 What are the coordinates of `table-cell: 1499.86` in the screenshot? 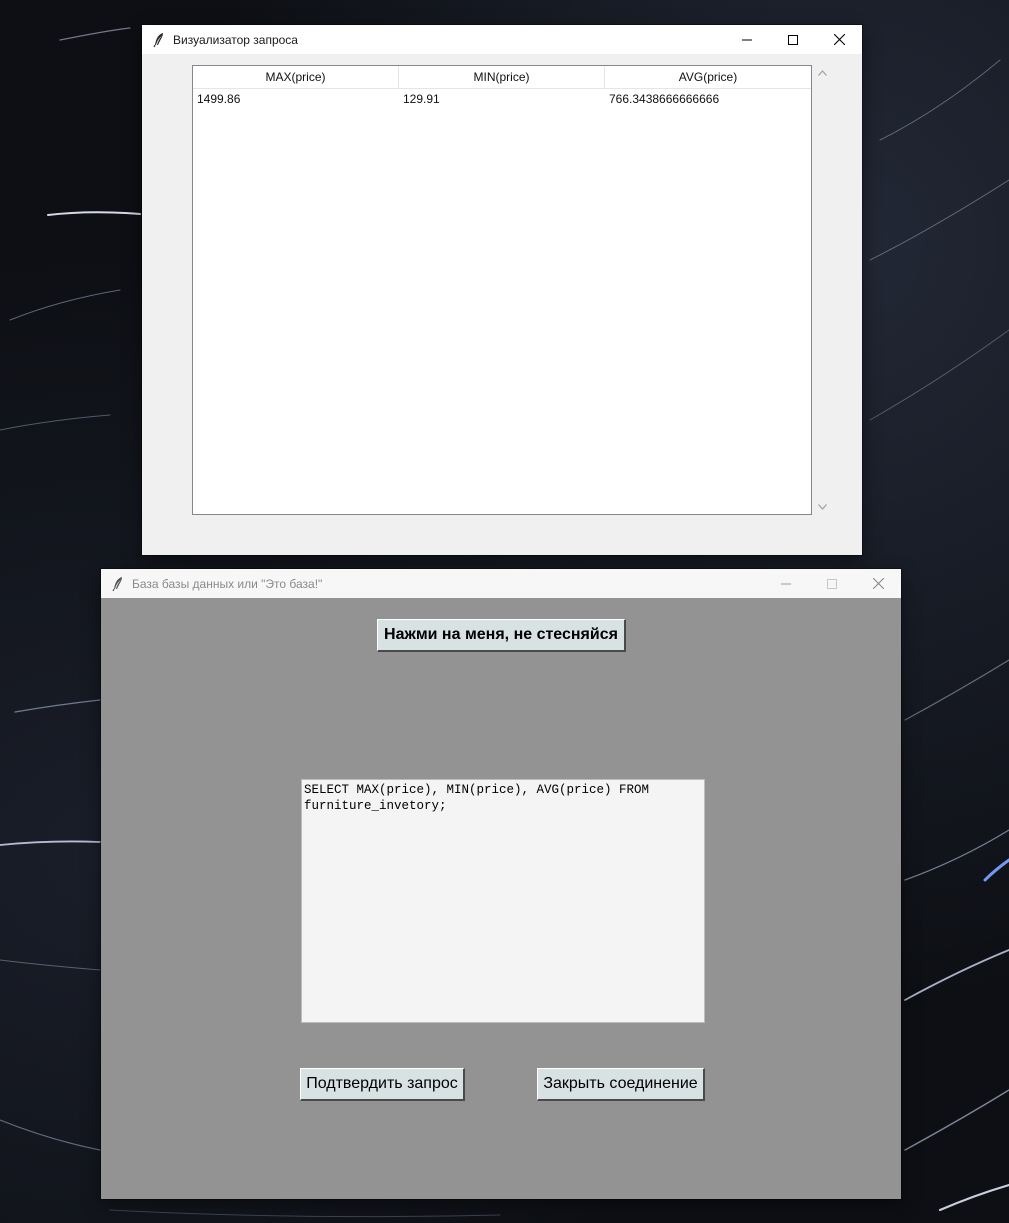 It's located at (219, 99).